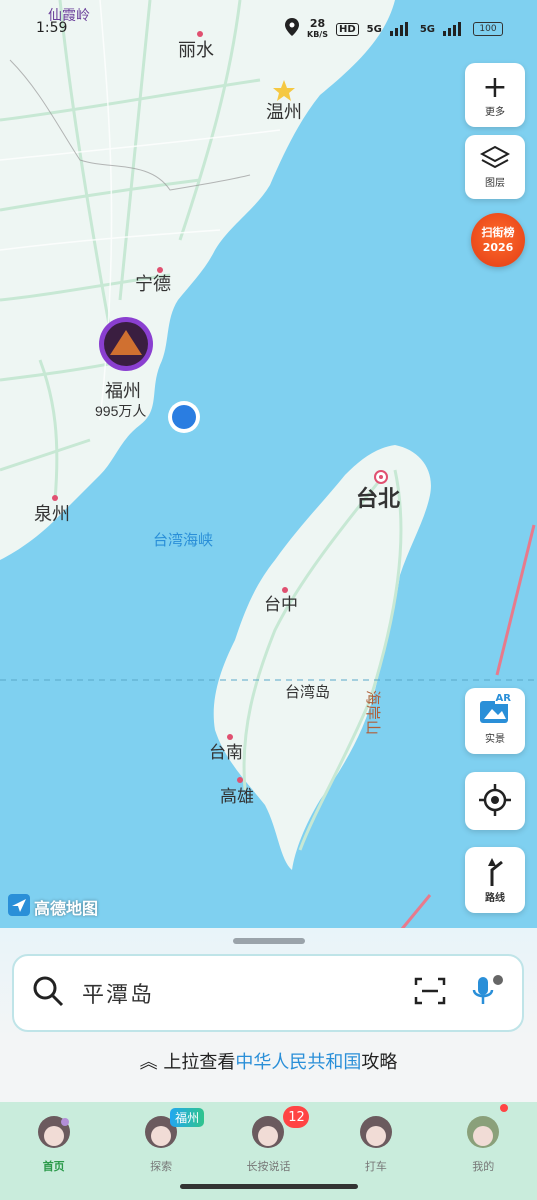 The height and width of the screenshot is (1200, 537). I want to click on net-speed: 28 KB/S, so click(317, 27).